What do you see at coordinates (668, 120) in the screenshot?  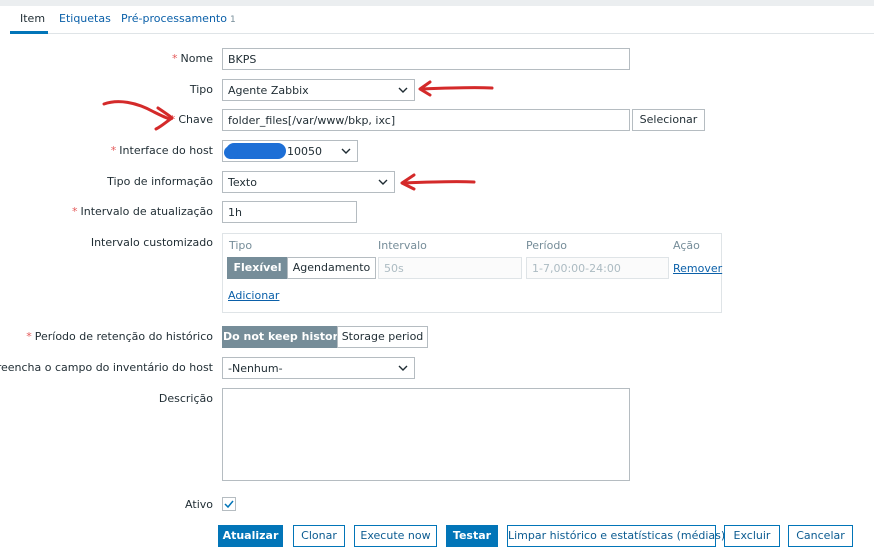 I see `select-key-button: Selecionar` at bounding box center [668, 120].